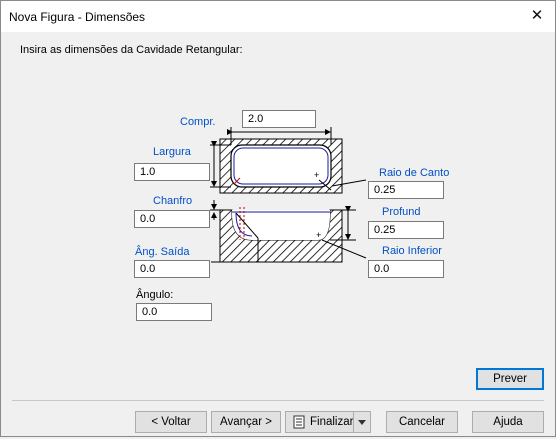 The image size is (556, 439). What do you see at coordinates (174, 312) in the screenshot?
I see `angulo-field: 0.0` at bounding box center [174, 312].